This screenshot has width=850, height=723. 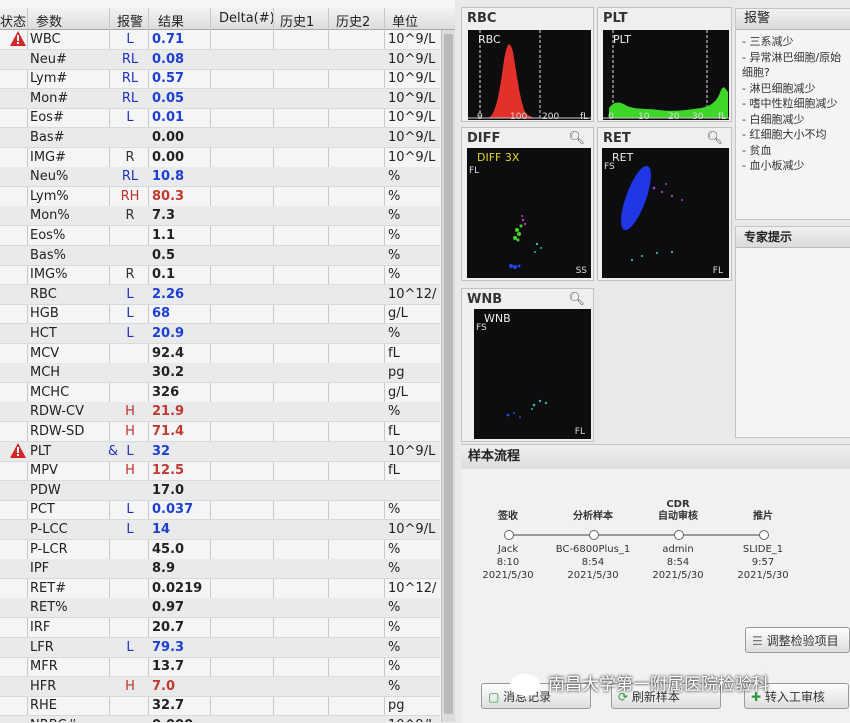 I want to click on table-row: Mon# RL 0.05 10^9/L, so click(x=220, y=98).